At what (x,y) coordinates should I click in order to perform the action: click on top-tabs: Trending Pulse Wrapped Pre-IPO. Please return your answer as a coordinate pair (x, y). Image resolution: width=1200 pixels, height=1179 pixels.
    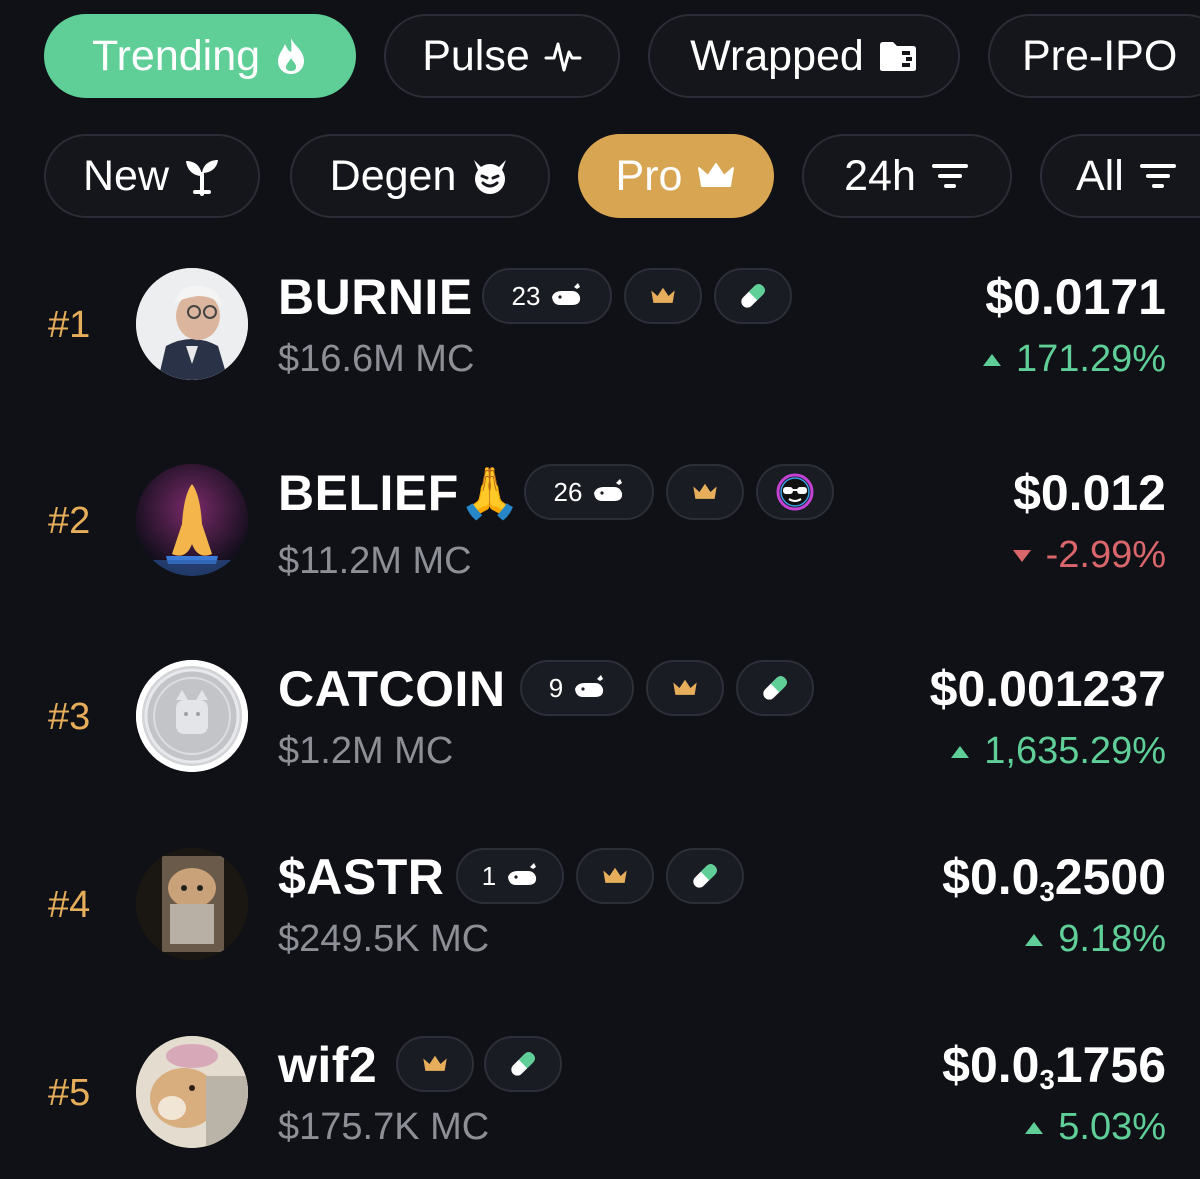
    Looking at the image, I should click on (600, 56).